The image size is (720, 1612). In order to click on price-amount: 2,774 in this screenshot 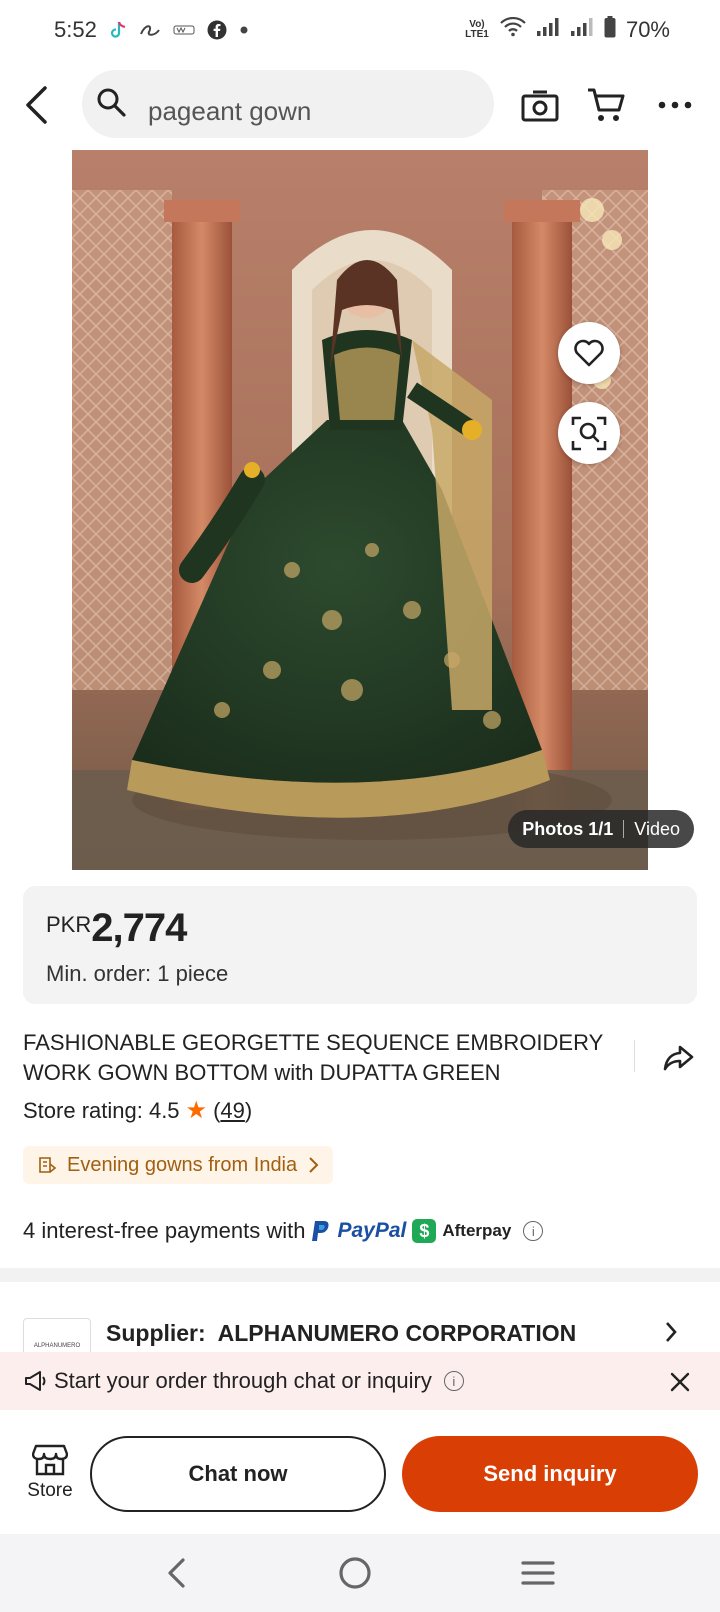, I will do `click(139, 928)`.